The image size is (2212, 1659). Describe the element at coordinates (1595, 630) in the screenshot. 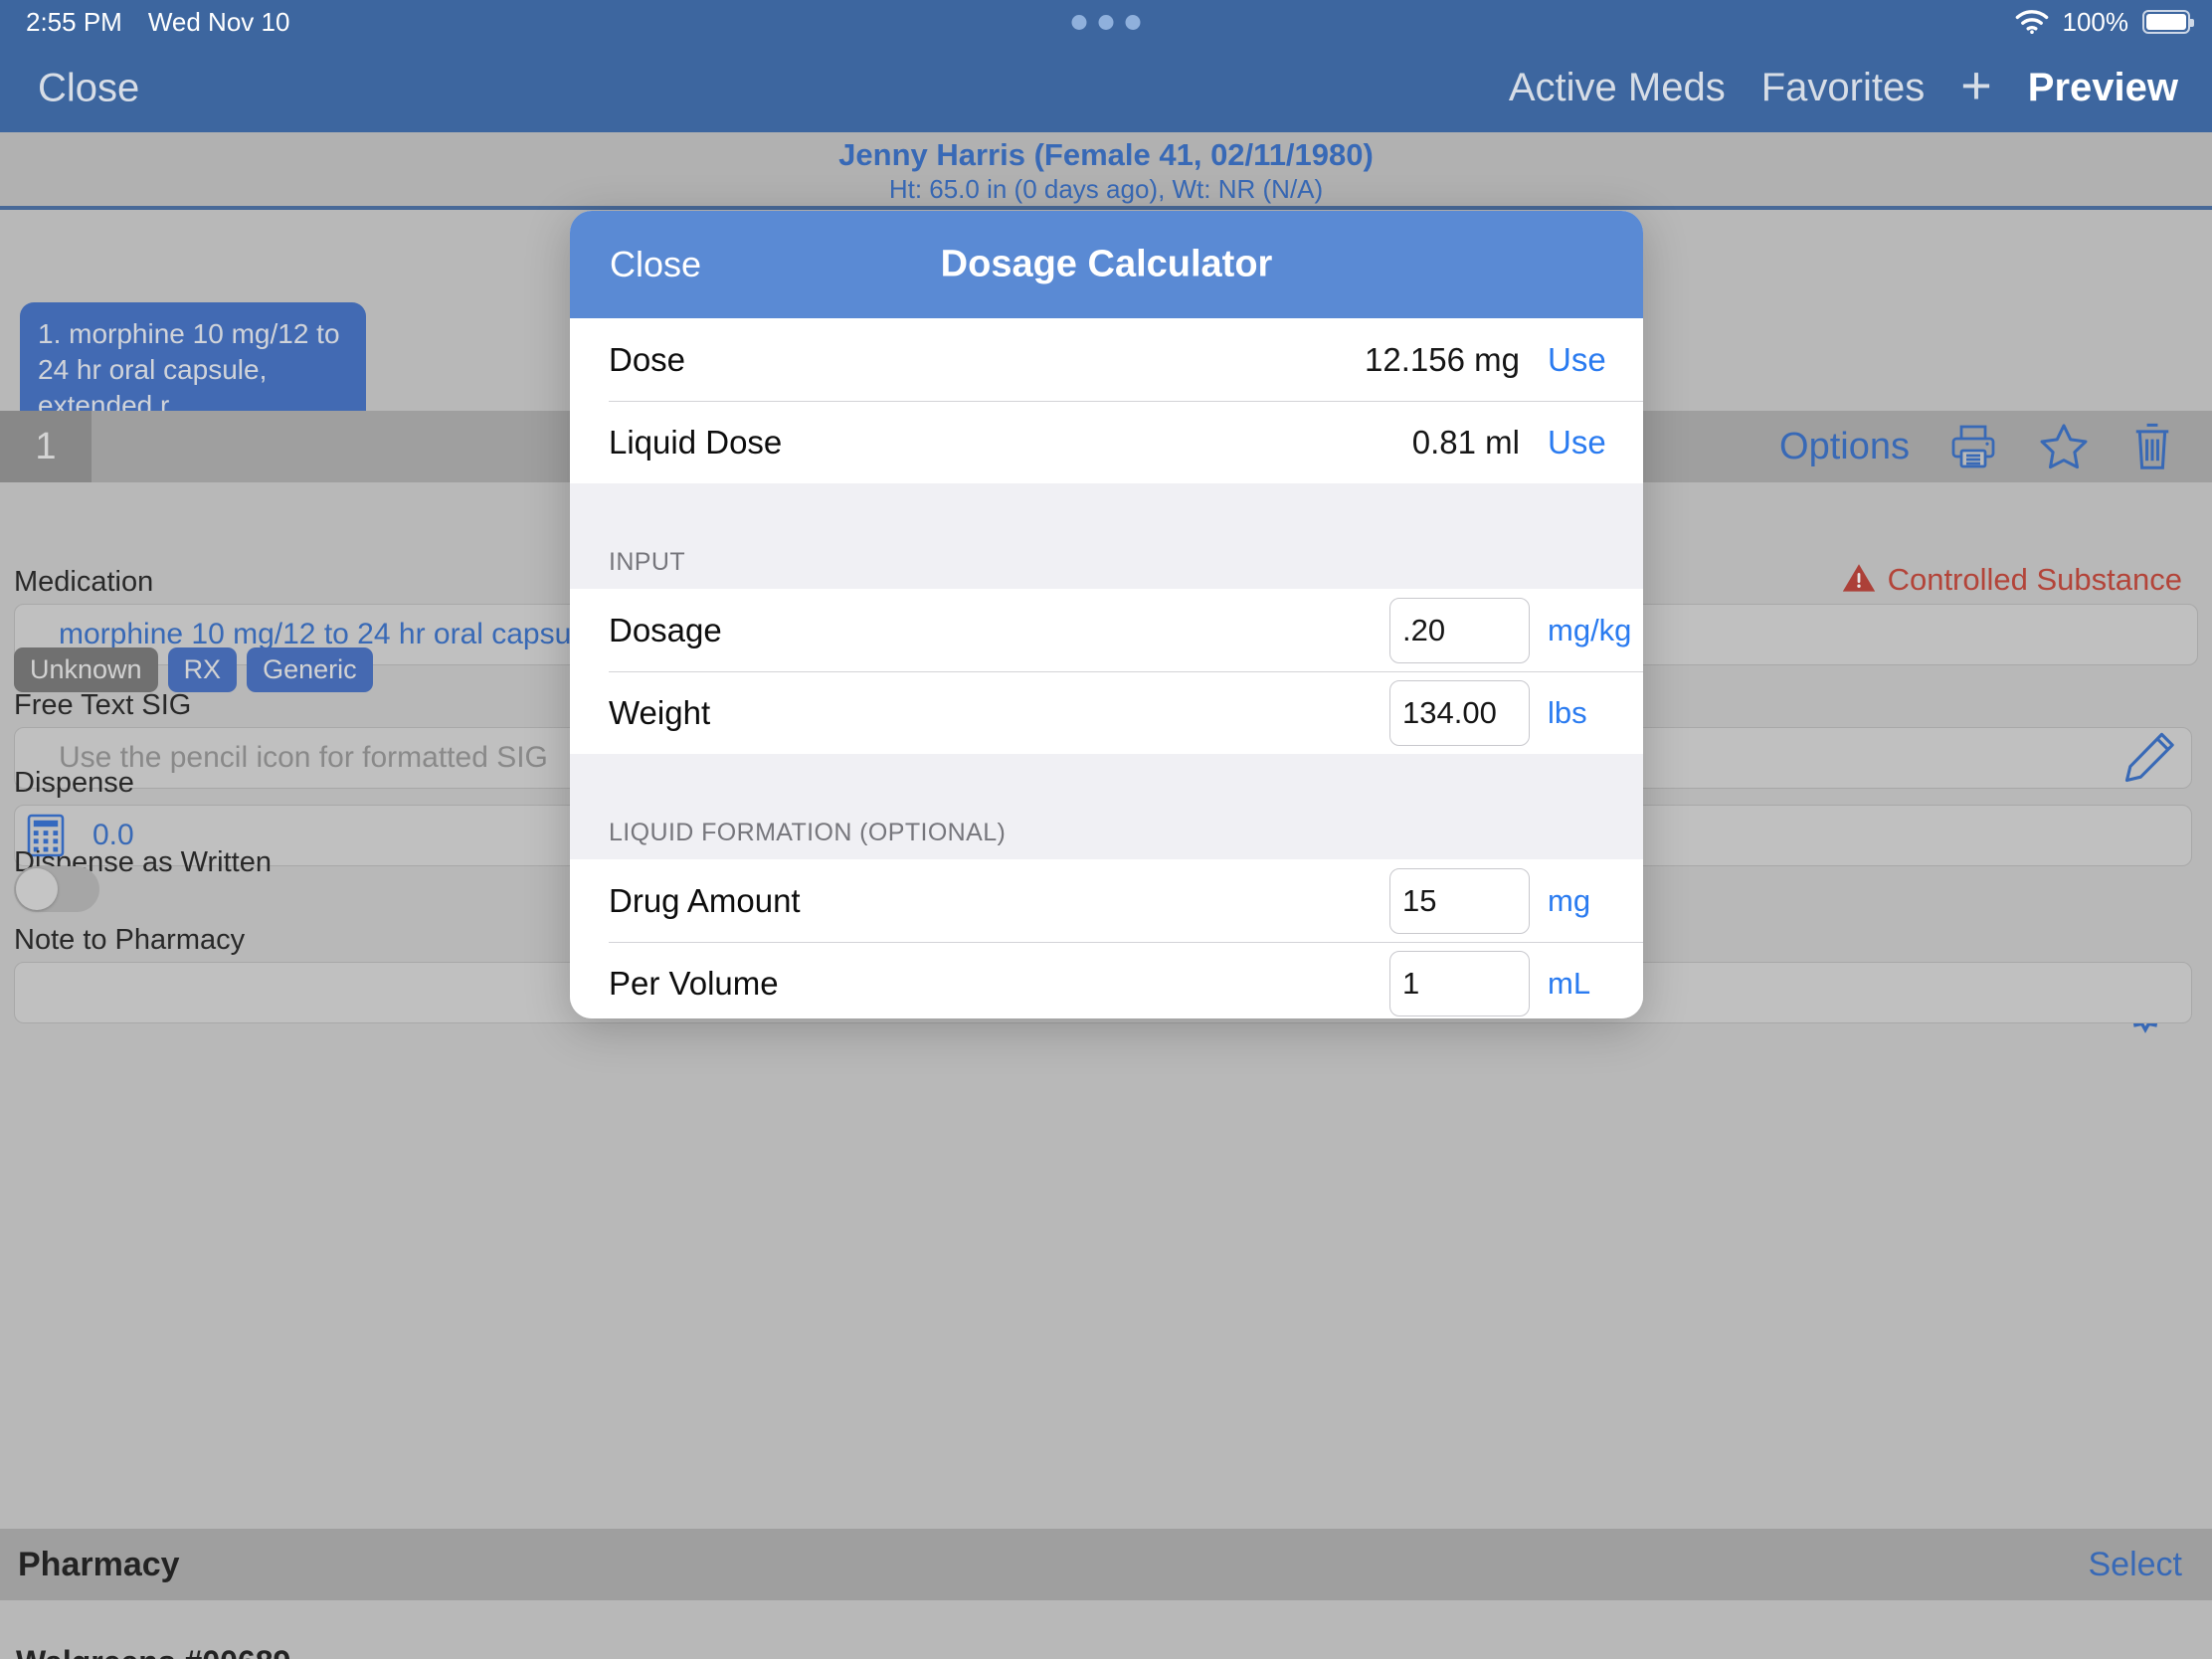

I see `dosage-unit: mg/kg` at that location.